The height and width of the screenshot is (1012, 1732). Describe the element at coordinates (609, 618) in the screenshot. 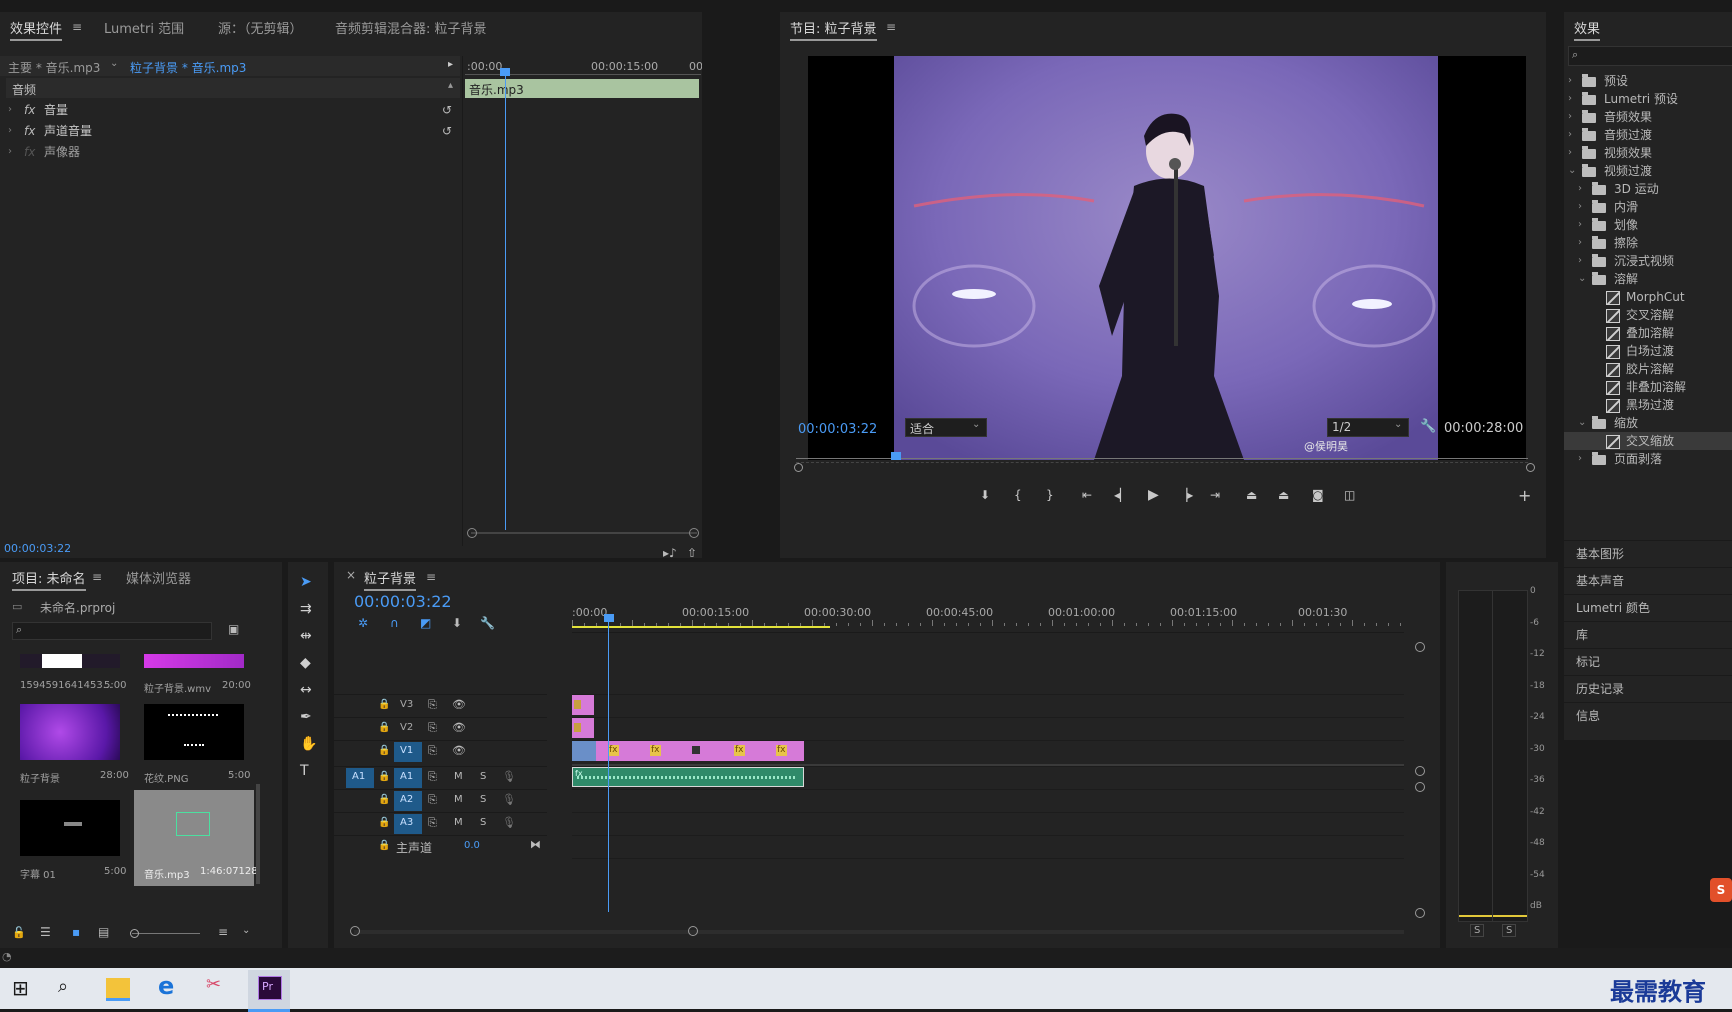

I see `timeline-playhead-handle` at that location.